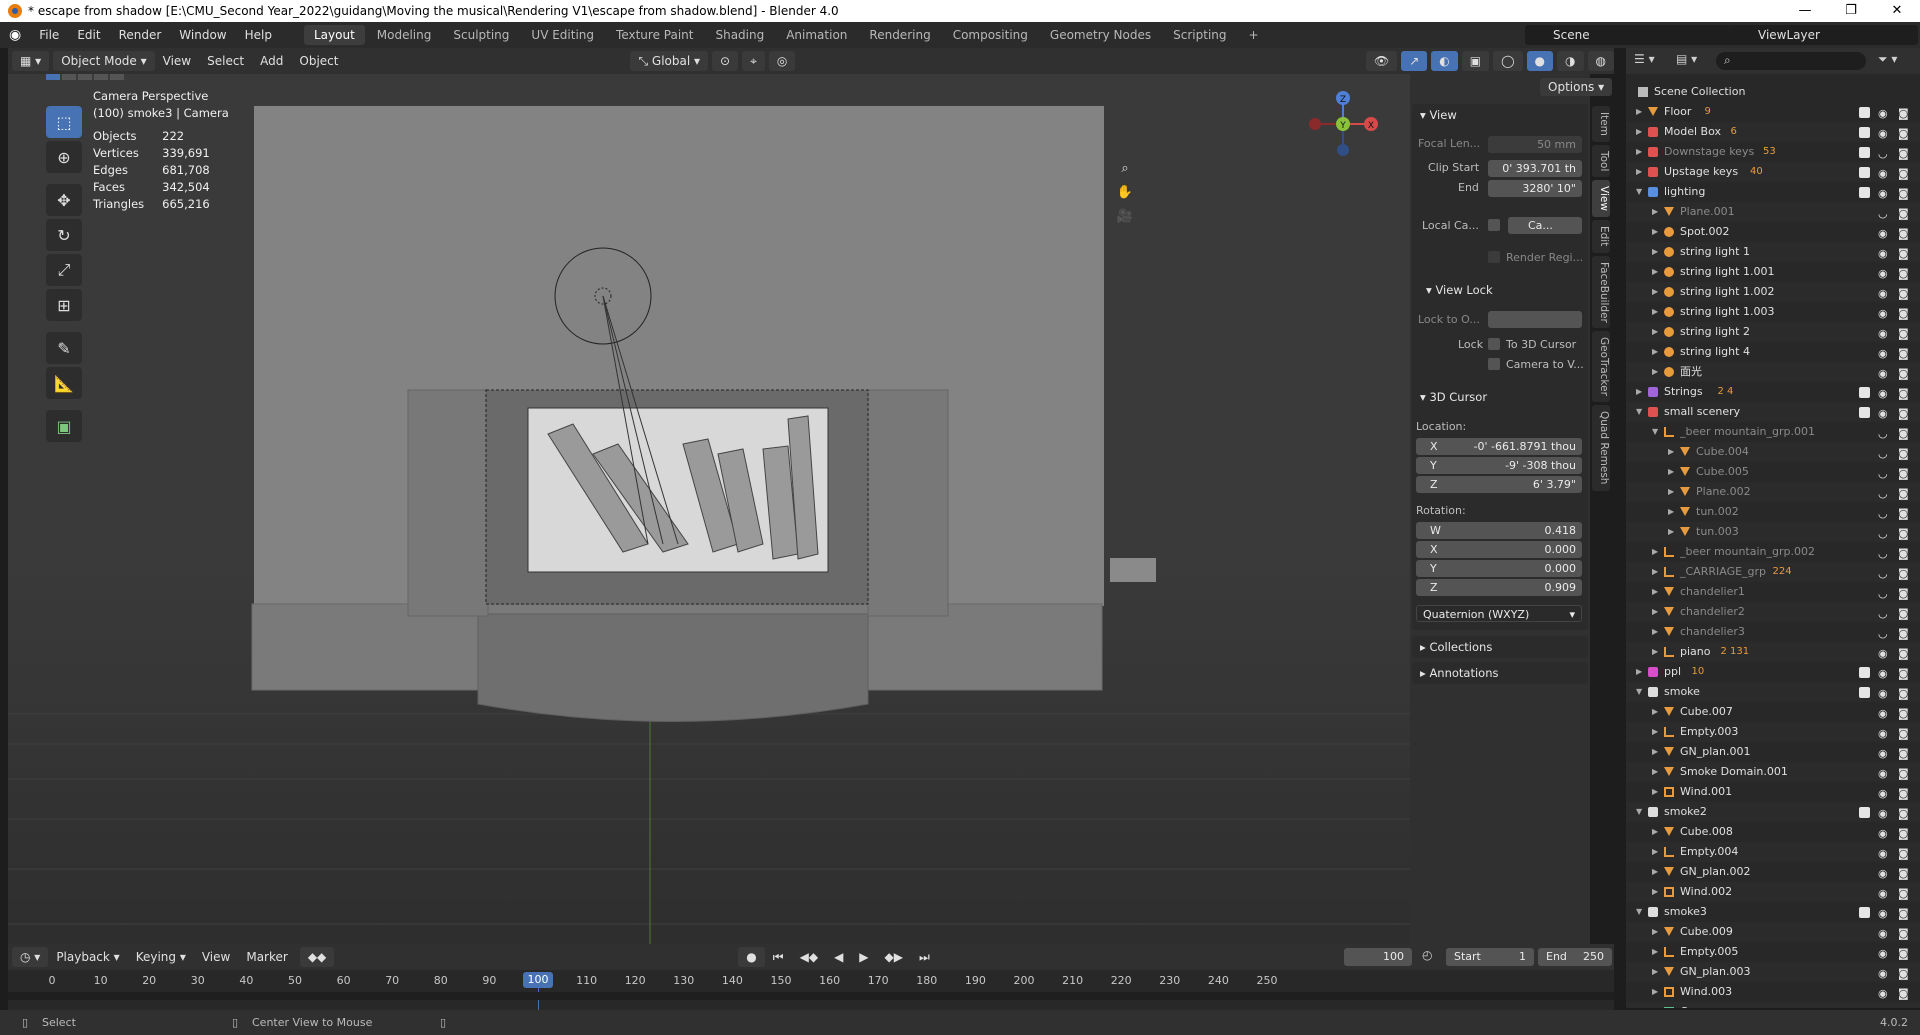 Image resolution: width=1920 pixels, height=1035 pixels. What do you see at coordinates (318, 61) in the screenshot?
I see `menu-object: Object` at bounding box center [318, 61].